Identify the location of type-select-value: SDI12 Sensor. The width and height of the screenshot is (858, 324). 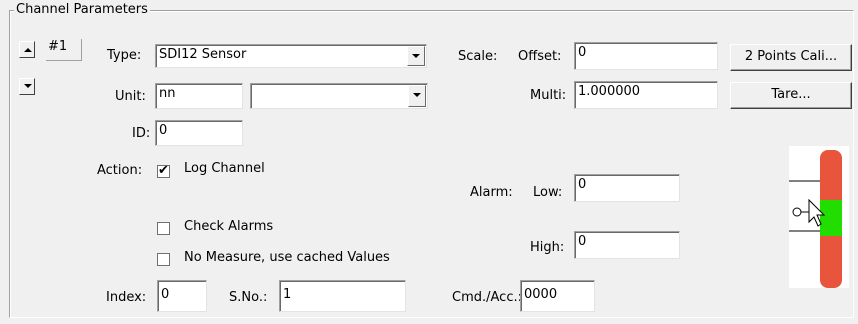
(203, 54).